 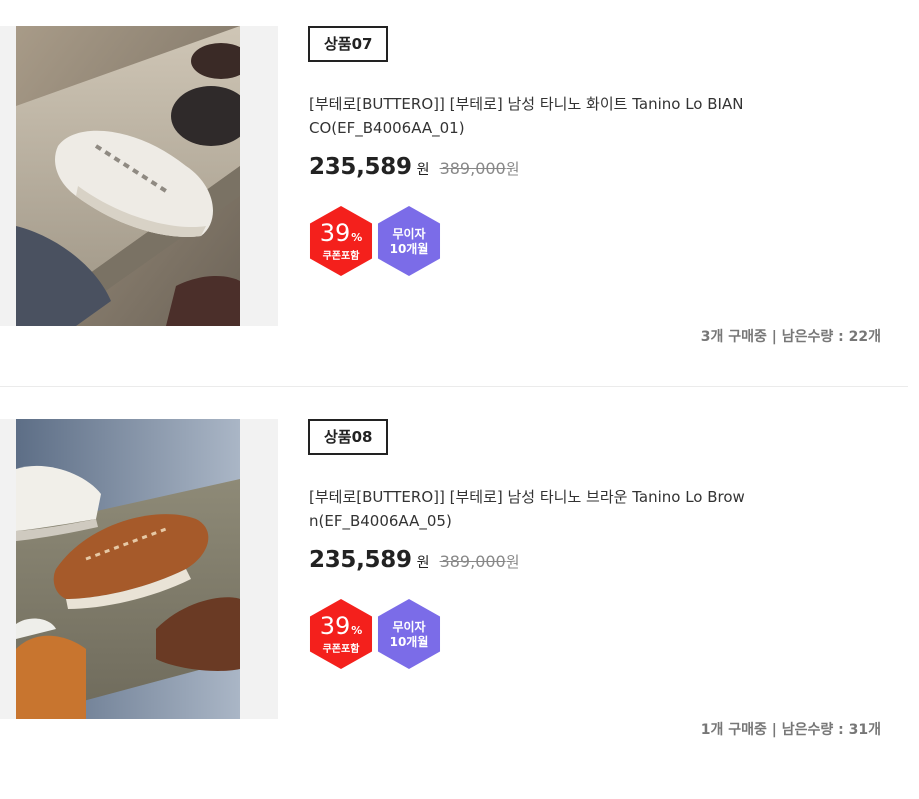 I want to click on brown-sneaker-photo-icon, so click(x=128, y=569).